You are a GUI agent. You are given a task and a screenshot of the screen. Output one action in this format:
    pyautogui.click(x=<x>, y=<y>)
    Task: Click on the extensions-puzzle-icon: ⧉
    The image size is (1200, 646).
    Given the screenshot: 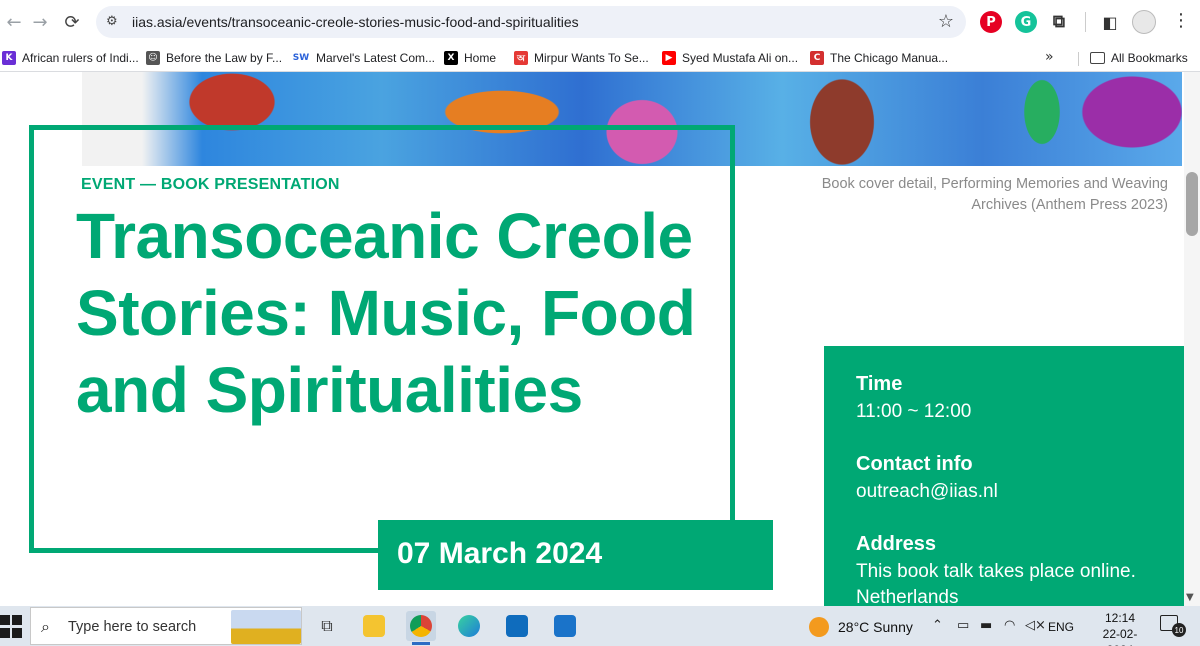 What is the action you would take?
    pyautogui.click(x=1059, y=22)
    